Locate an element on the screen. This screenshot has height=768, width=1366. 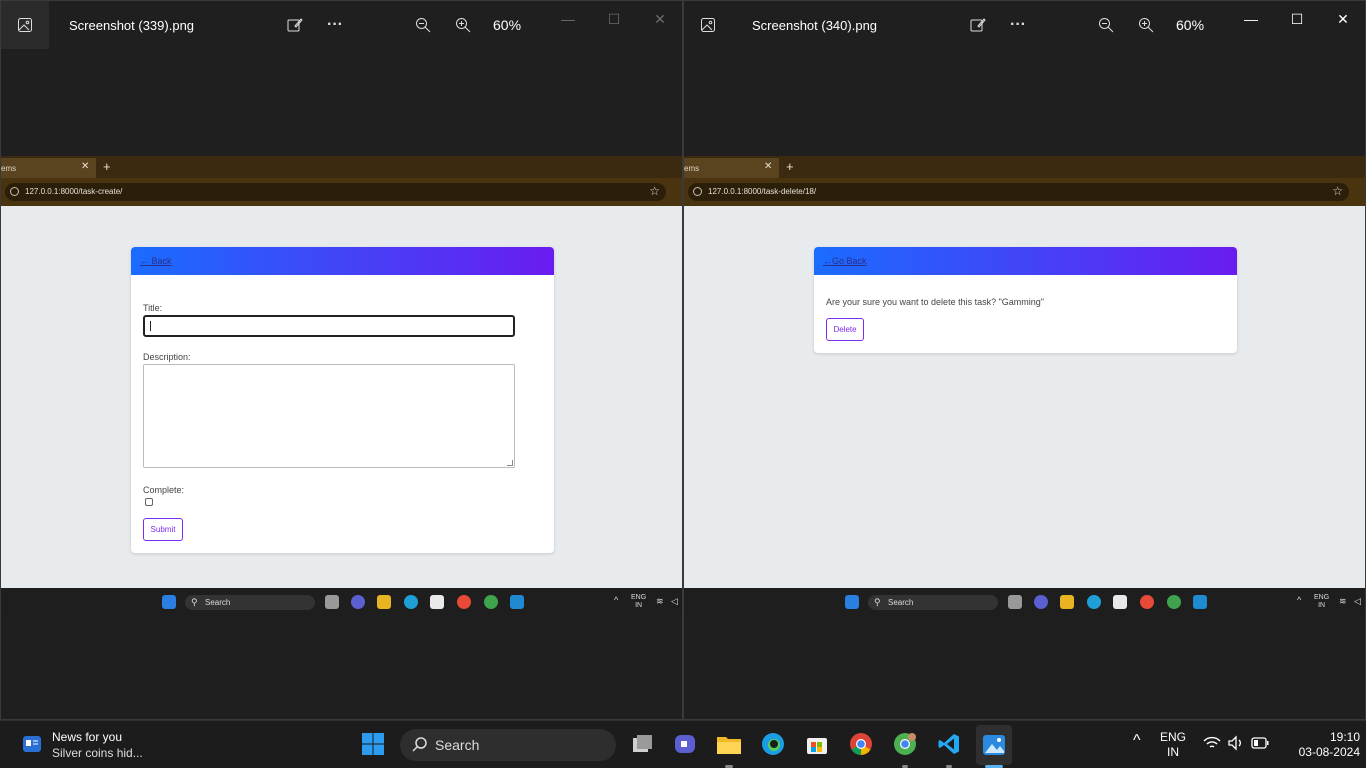
clock: 19:10 03-08-2024 is located at coordinates (1325, 745).